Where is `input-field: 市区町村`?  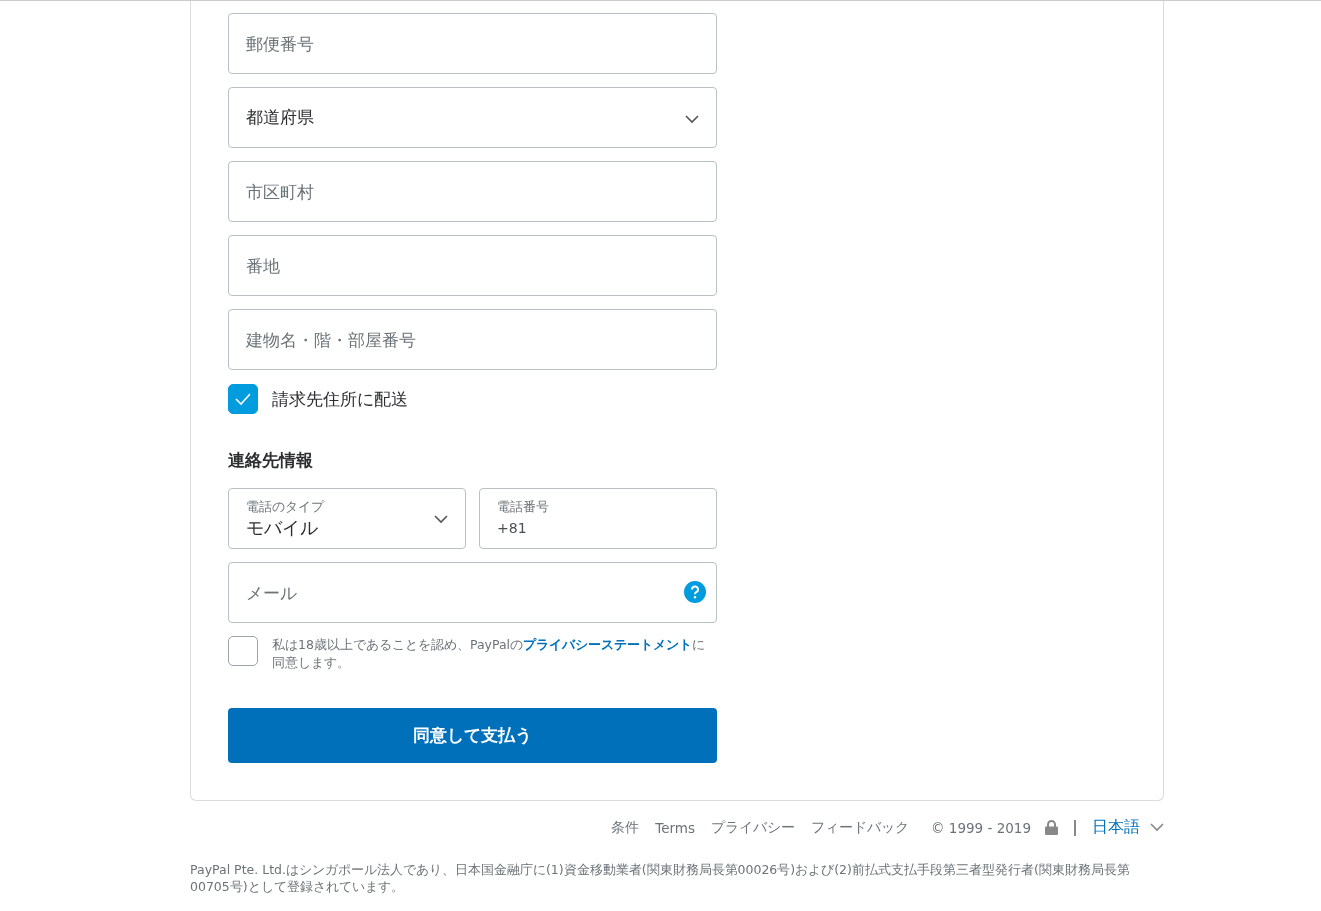
input-field: 市区町村 is located at coordinates (472, 191).